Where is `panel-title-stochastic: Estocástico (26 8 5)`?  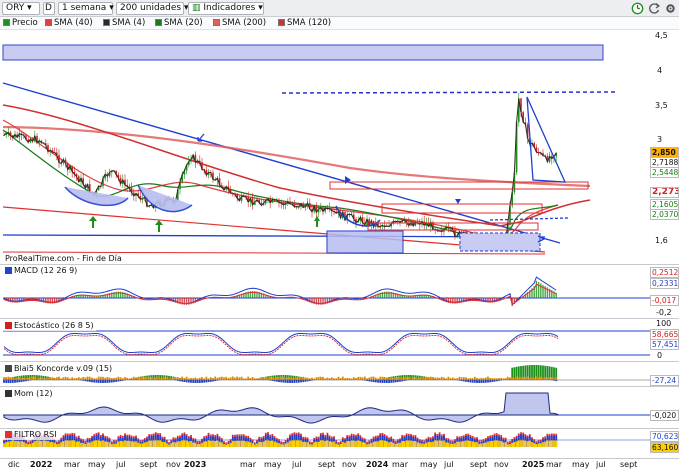 panel-title-stochastic: Estocástico (26 8 5) is located at coordinates (49, 326).